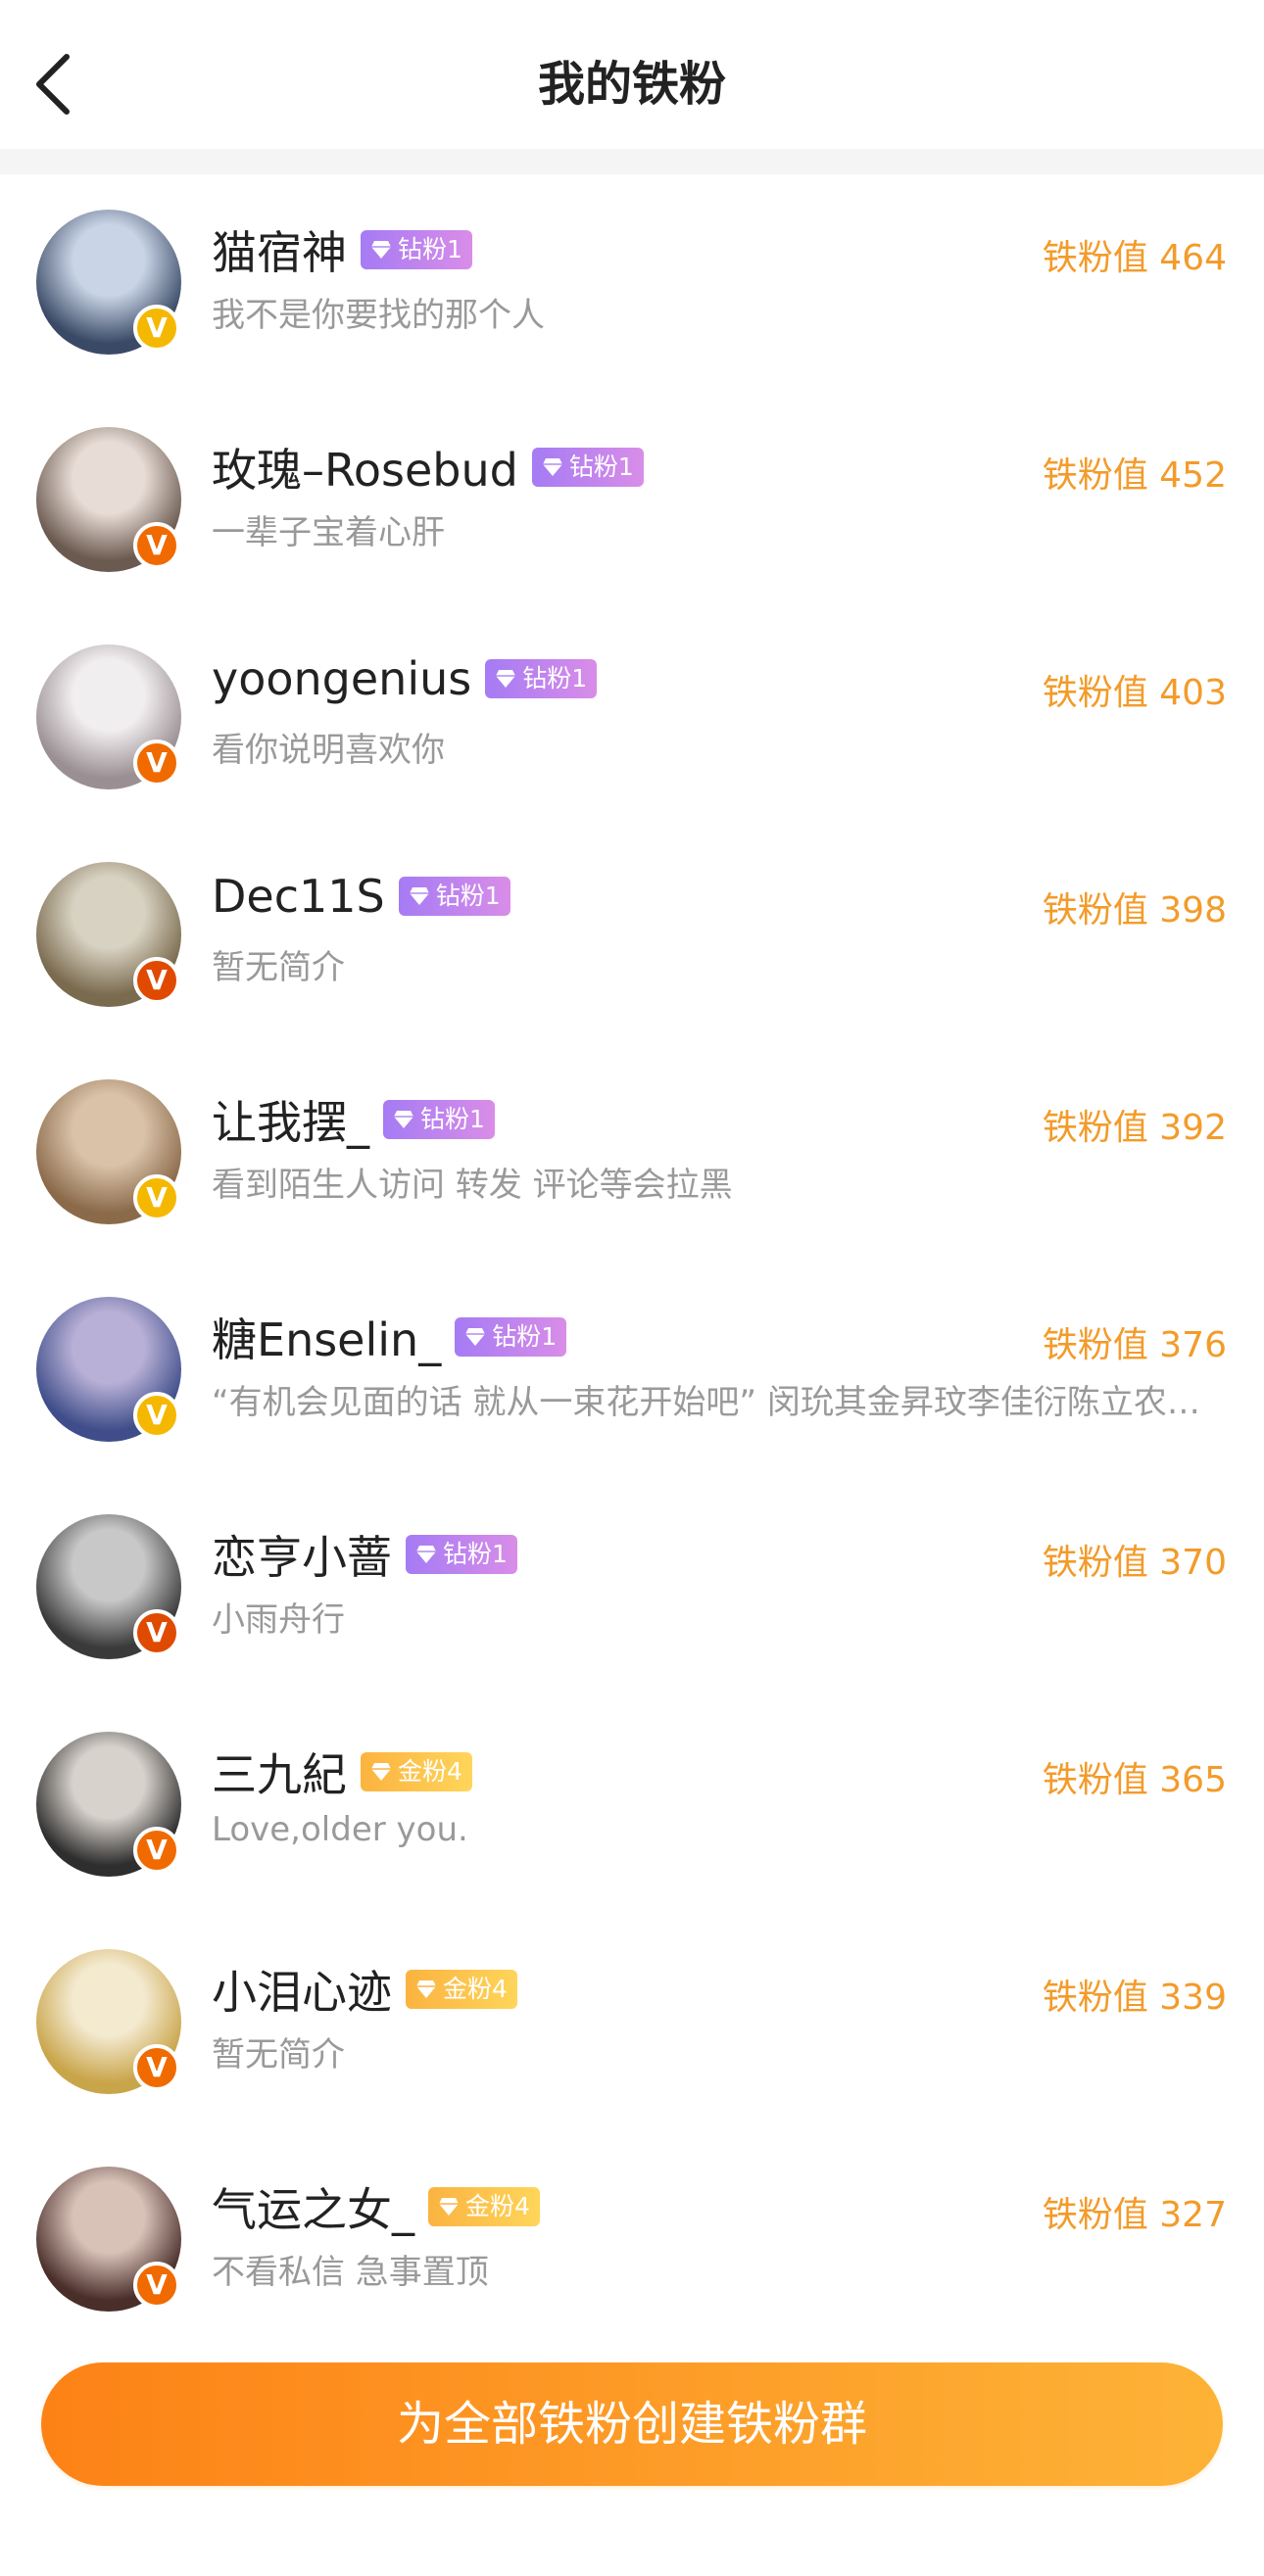 This screenshot has width=1264, height=2576. I want to click on fan-value-number: 464, so click(1193, 258).